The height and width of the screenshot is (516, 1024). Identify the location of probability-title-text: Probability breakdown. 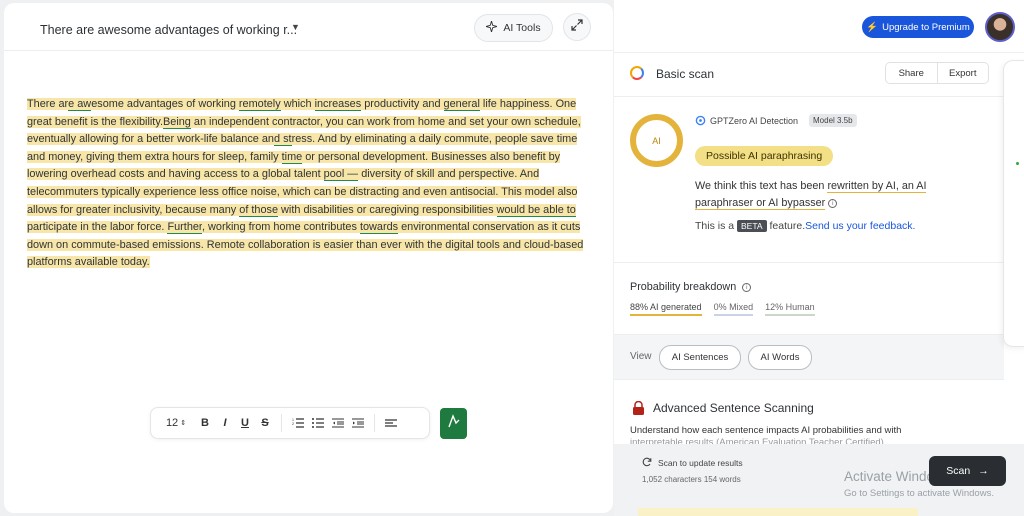
(683, 287).